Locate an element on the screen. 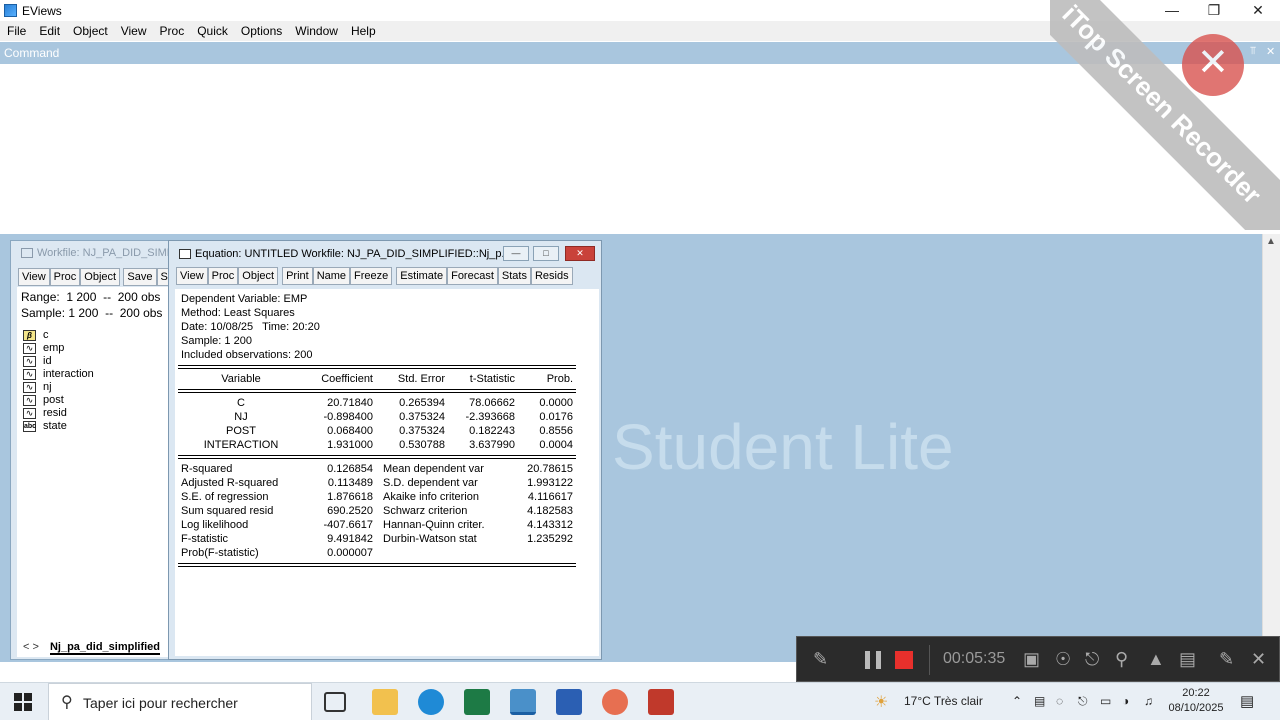  notifications-icon: ▤ is located at coordinates (1247, 701).